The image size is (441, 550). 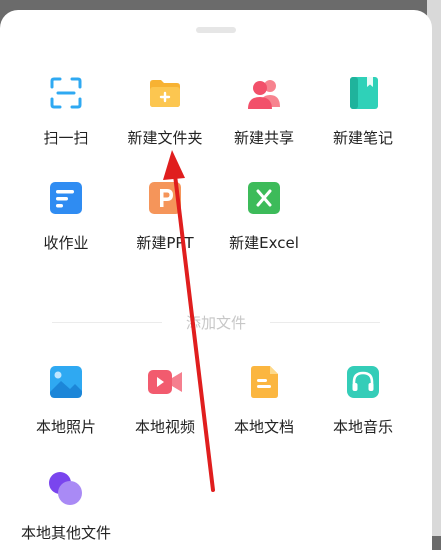 What do you see at coordinates (65, 533) in the screenshot?
I see `local-other-files-label: 本地其他文件` at bounding box center [65, 533].